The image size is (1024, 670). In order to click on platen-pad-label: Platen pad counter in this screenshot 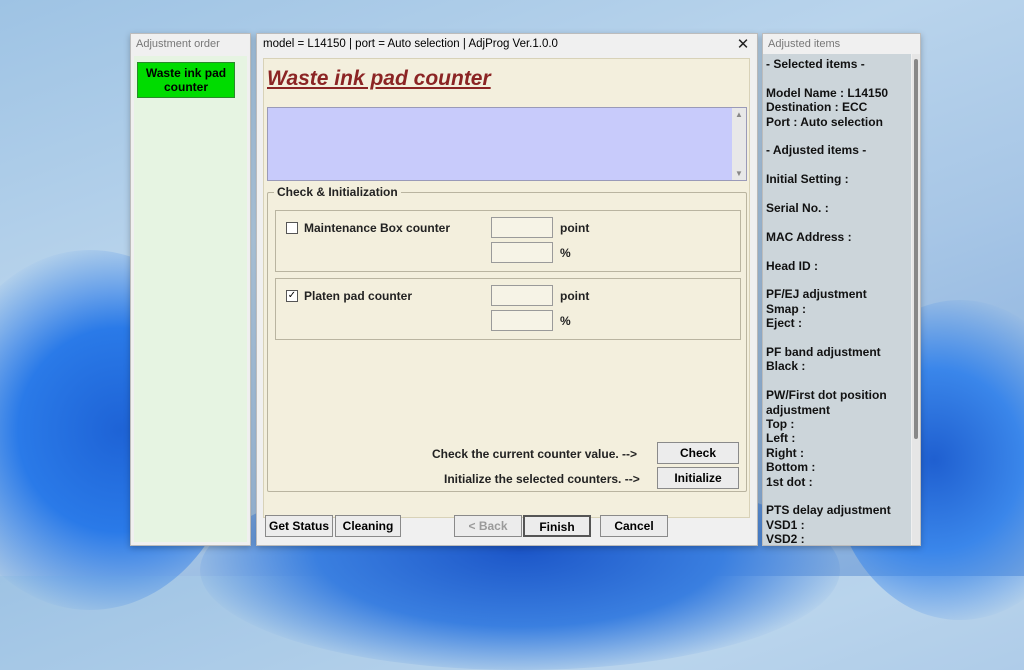, I will do `click(358, 296)`.